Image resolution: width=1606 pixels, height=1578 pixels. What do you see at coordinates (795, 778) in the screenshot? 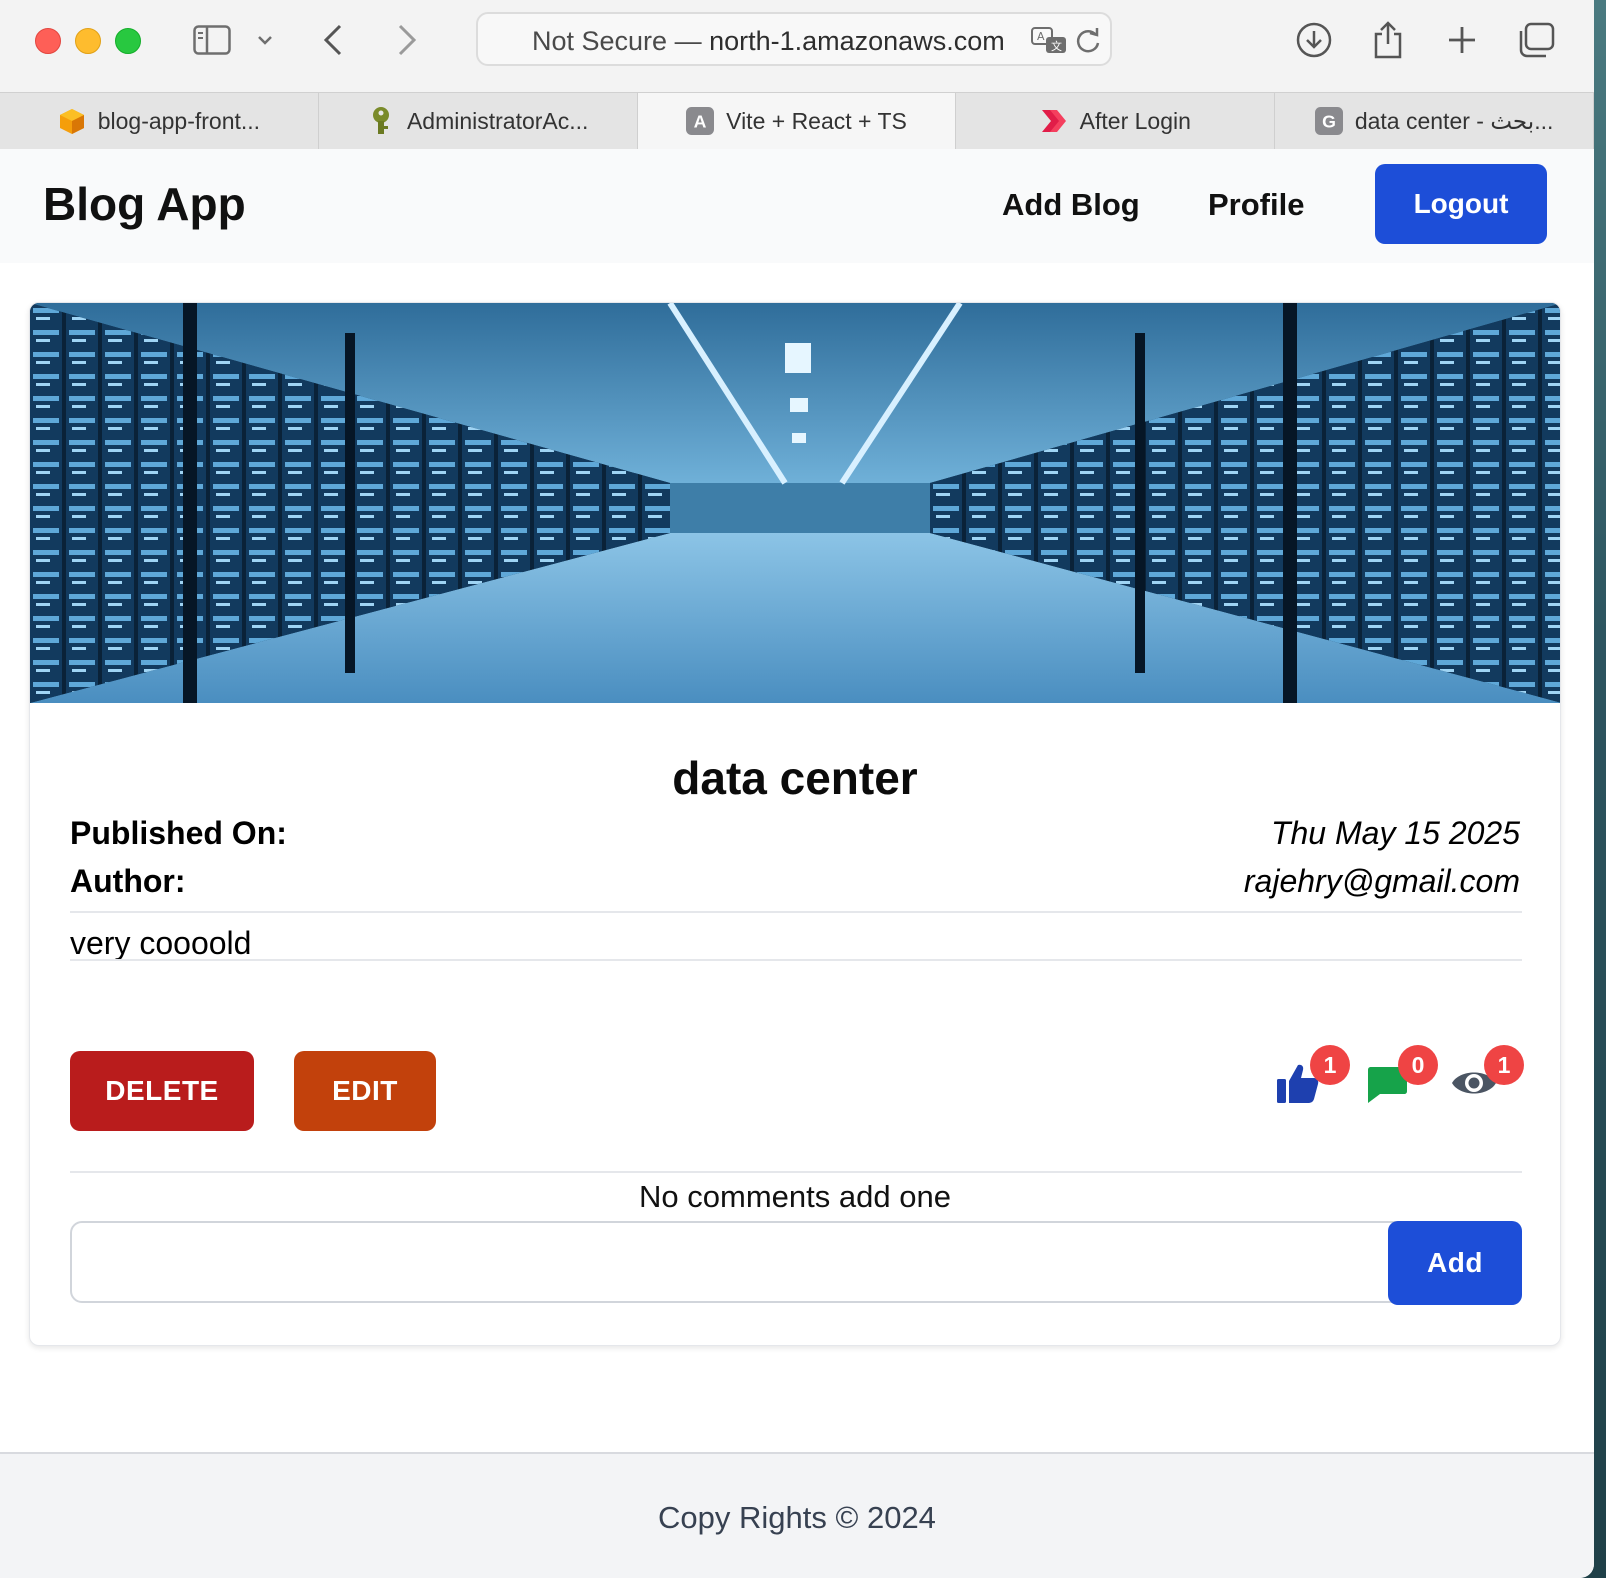
I see `post-title: data center` at bounding box center [795, 778].